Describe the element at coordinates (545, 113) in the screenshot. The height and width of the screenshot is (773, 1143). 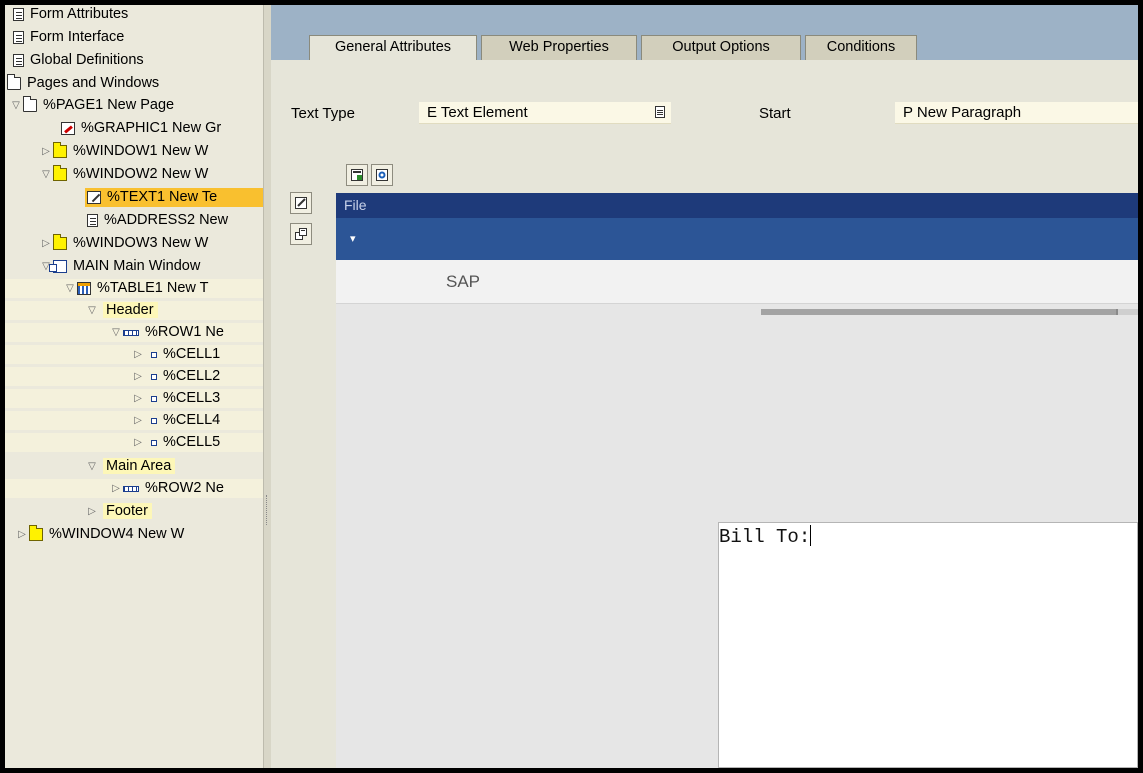
I see `text-type-field: E Text Element` at that location.